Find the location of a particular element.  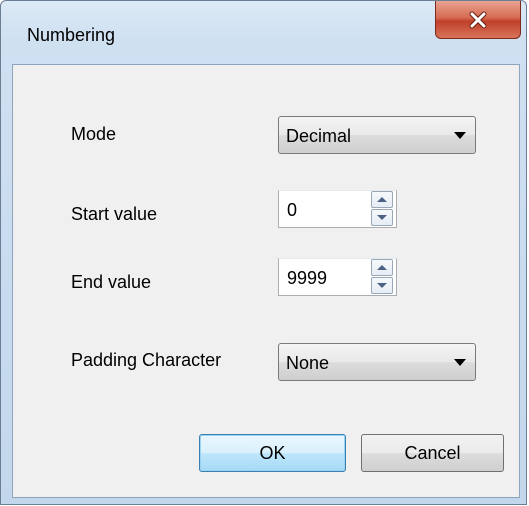

cancel-button: Cancel is located at coordinates (432, 453).